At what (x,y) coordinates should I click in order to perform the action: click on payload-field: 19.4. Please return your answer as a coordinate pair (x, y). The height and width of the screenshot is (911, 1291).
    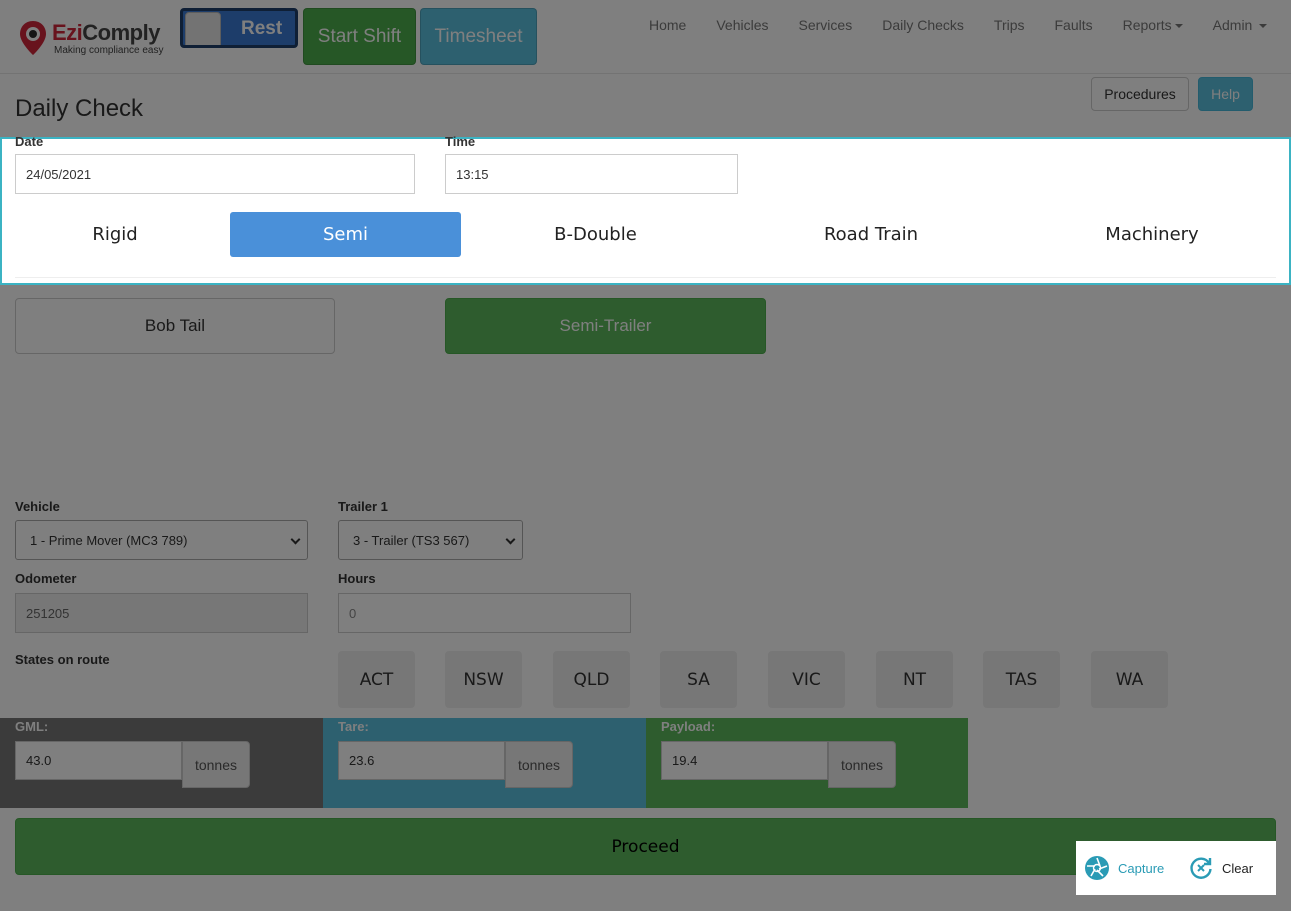
    Looking at the image, I should click on (744, 760).